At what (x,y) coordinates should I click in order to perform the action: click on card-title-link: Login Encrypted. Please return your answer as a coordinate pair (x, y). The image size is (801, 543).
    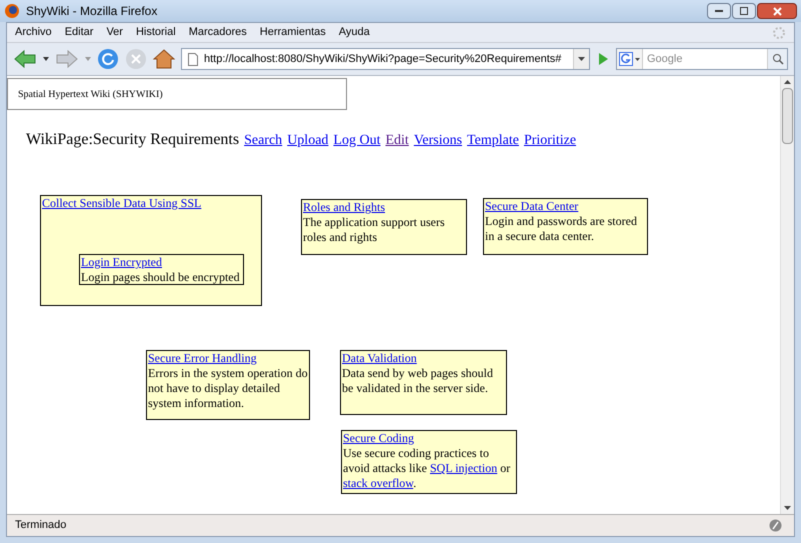
    Looking at the image, I should click on (161, 262).